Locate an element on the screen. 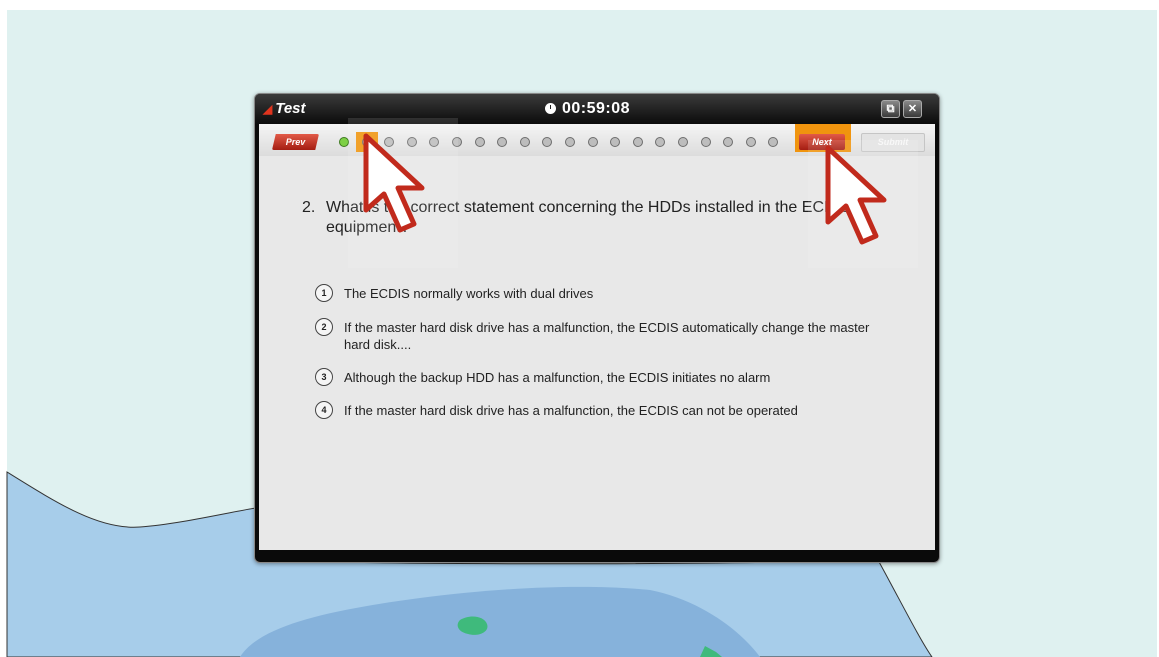 The height and width of the screenshot is (657, 1159). countdown-timer: 00:59:08 is located at coordinates (587, 109).